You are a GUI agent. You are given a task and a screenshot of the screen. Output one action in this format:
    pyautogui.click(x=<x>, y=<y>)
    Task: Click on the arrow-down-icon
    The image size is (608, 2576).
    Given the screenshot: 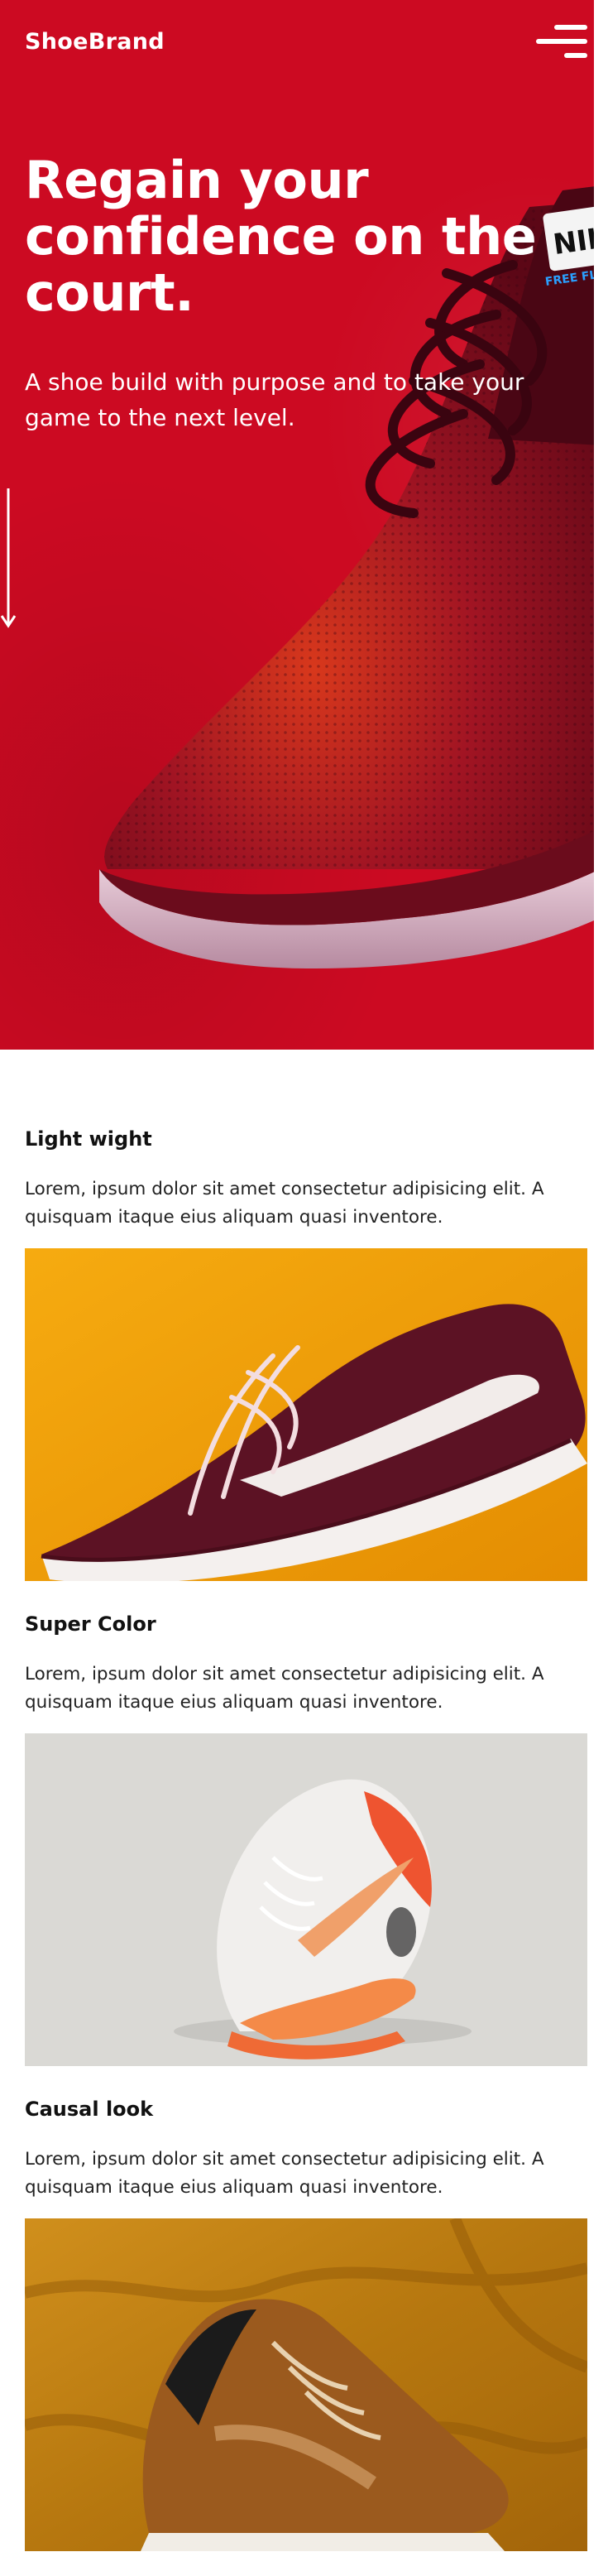 What is the action you would take?
    pyautogui.click(x=10, y=558)
    